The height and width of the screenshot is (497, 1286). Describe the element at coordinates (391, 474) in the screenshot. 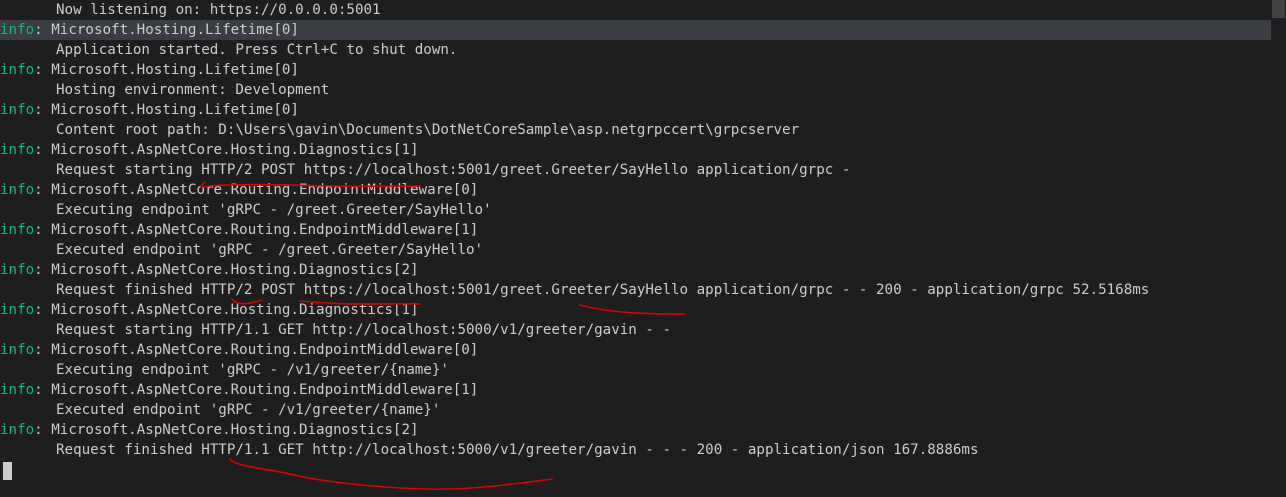

I see `annotation-underline-get-finished` at that location.